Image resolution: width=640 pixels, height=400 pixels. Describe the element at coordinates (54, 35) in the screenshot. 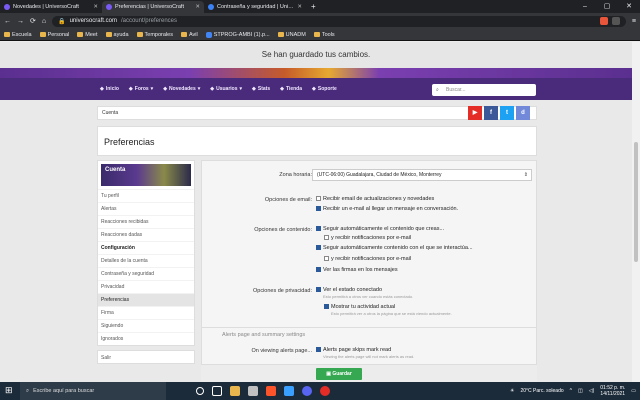

I see `bookmark-personal: Personal` at that location.